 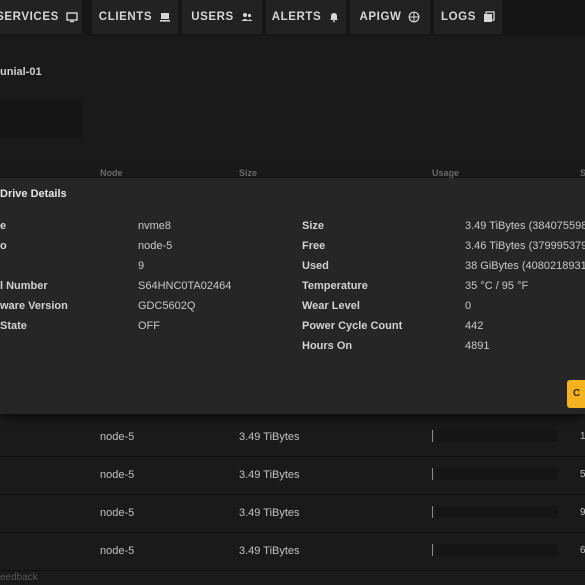 I want to click on detail-value-hours-on: 4891, so click(x=477, y=346).